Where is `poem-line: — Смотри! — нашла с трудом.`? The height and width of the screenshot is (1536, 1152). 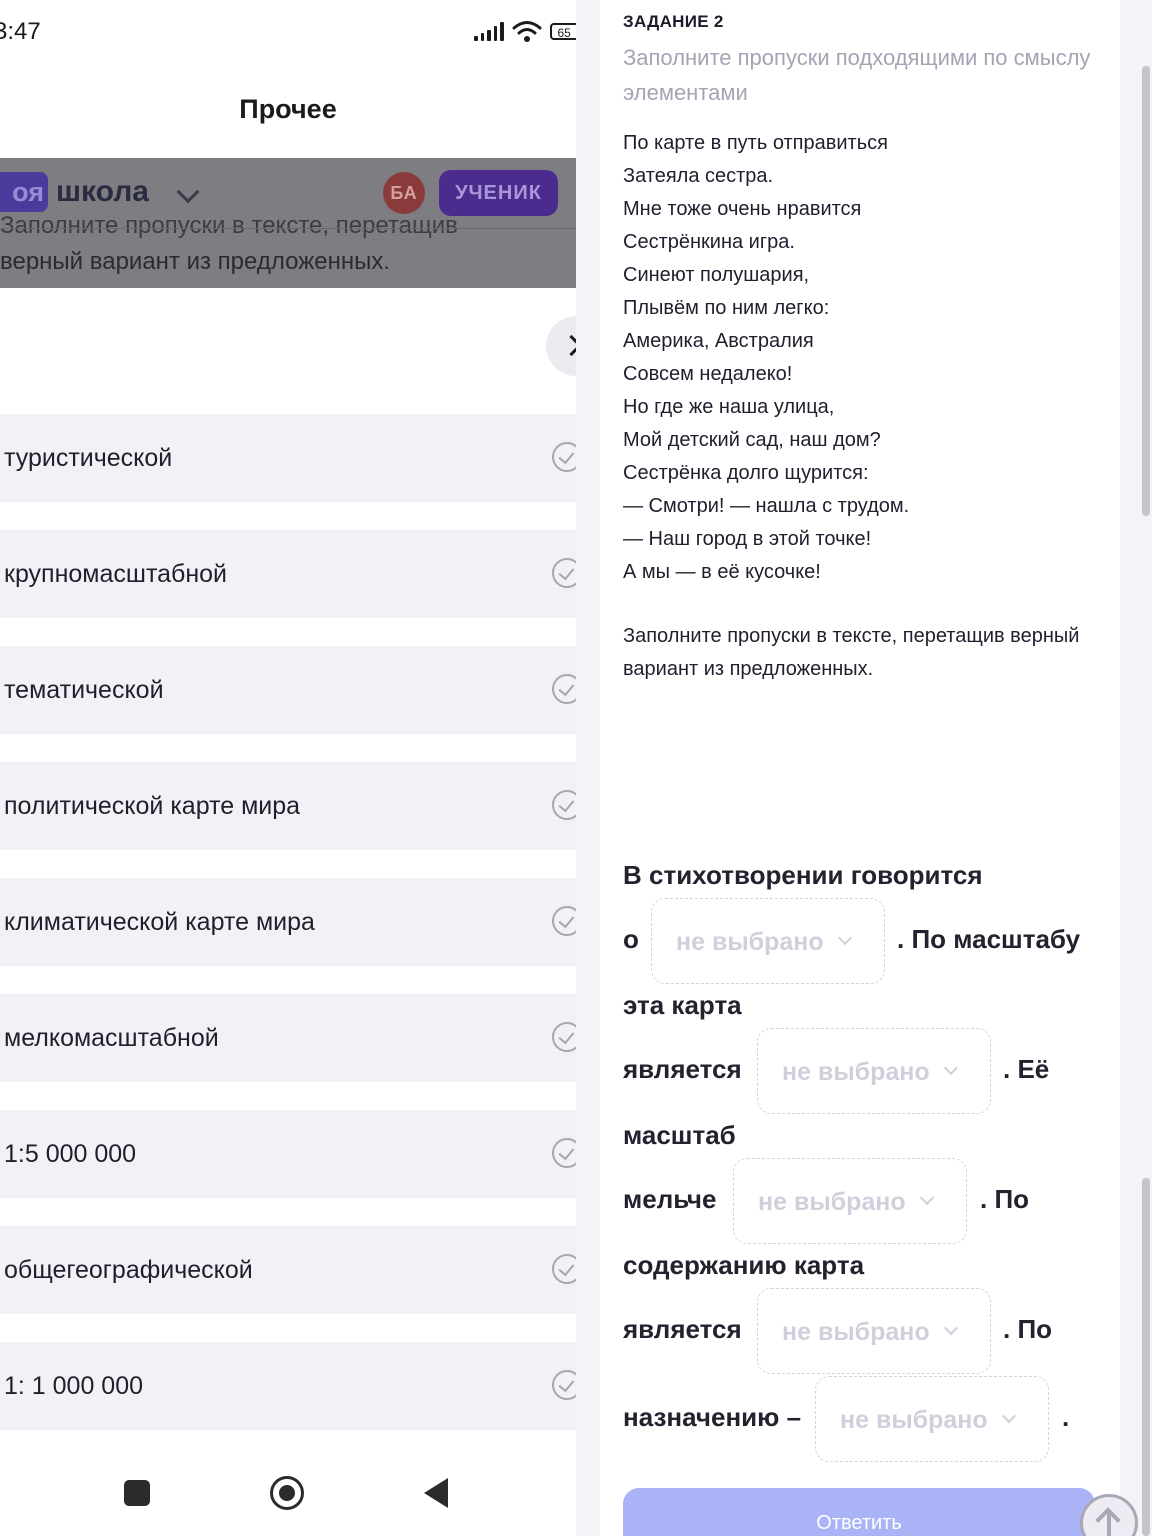
poem-line: — Смотри! — нашла с трудом. is located at coordinates (766, 506).